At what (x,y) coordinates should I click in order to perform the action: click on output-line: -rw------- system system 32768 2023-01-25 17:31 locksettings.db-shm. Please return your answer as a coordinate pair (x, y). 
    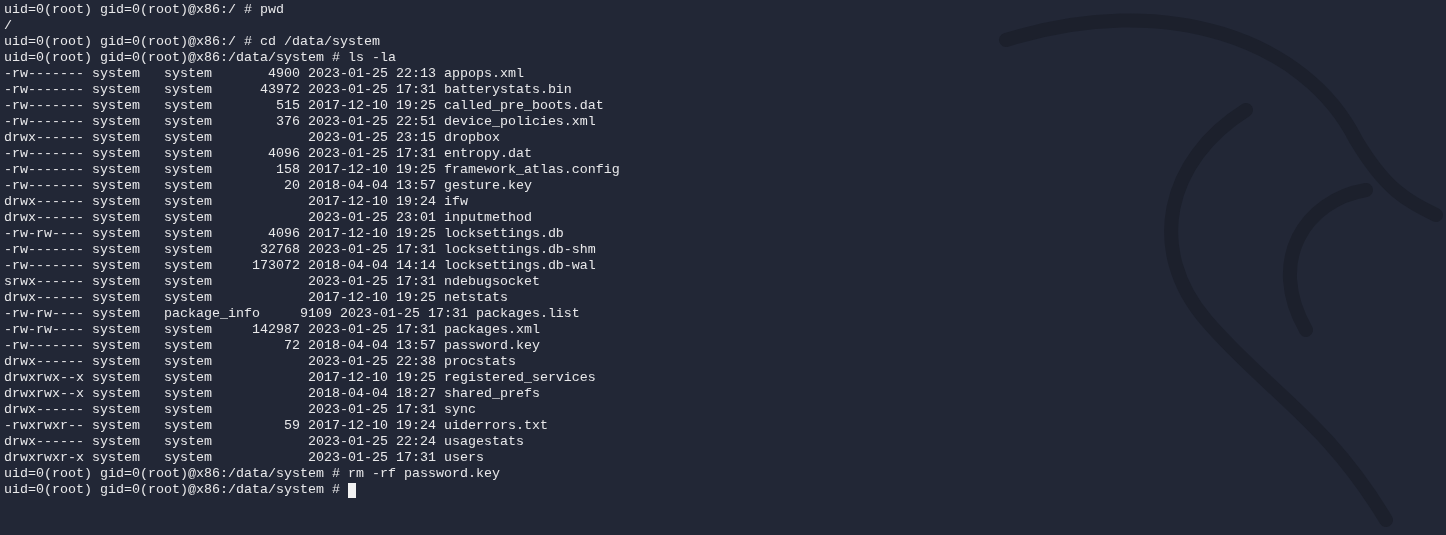
    Looking at the image, I should click on (300, 250).